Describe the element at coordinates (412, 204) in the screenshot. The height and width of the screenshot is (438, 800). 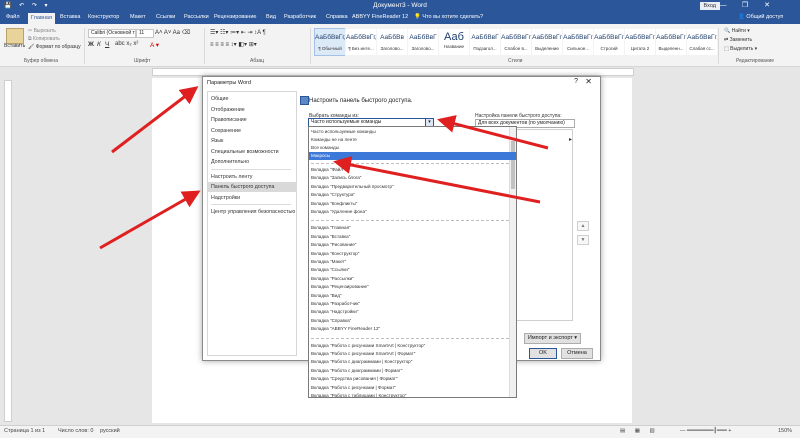
I see `dropdown-option: Вкладка "Конфликты"` at that location.